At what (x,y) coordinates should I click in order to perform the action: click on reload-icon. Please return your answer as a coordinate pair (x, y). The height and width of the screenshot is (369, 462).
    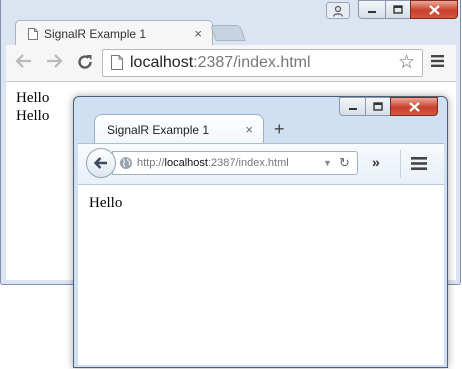
    Looking at the image, I should click on (85, 62).